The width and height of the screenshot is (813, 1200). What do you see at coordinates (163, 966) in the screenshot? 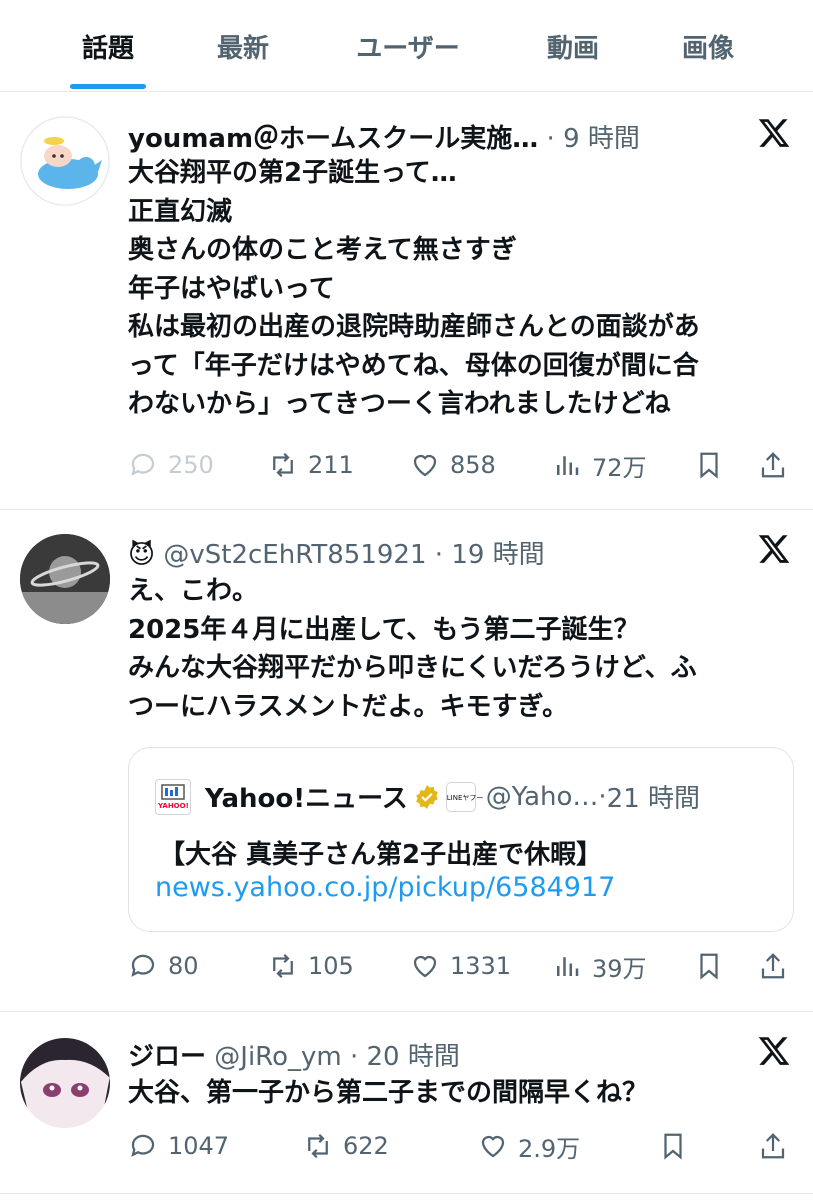
I see `reply-button: 80` at bounding box center [163, 966].